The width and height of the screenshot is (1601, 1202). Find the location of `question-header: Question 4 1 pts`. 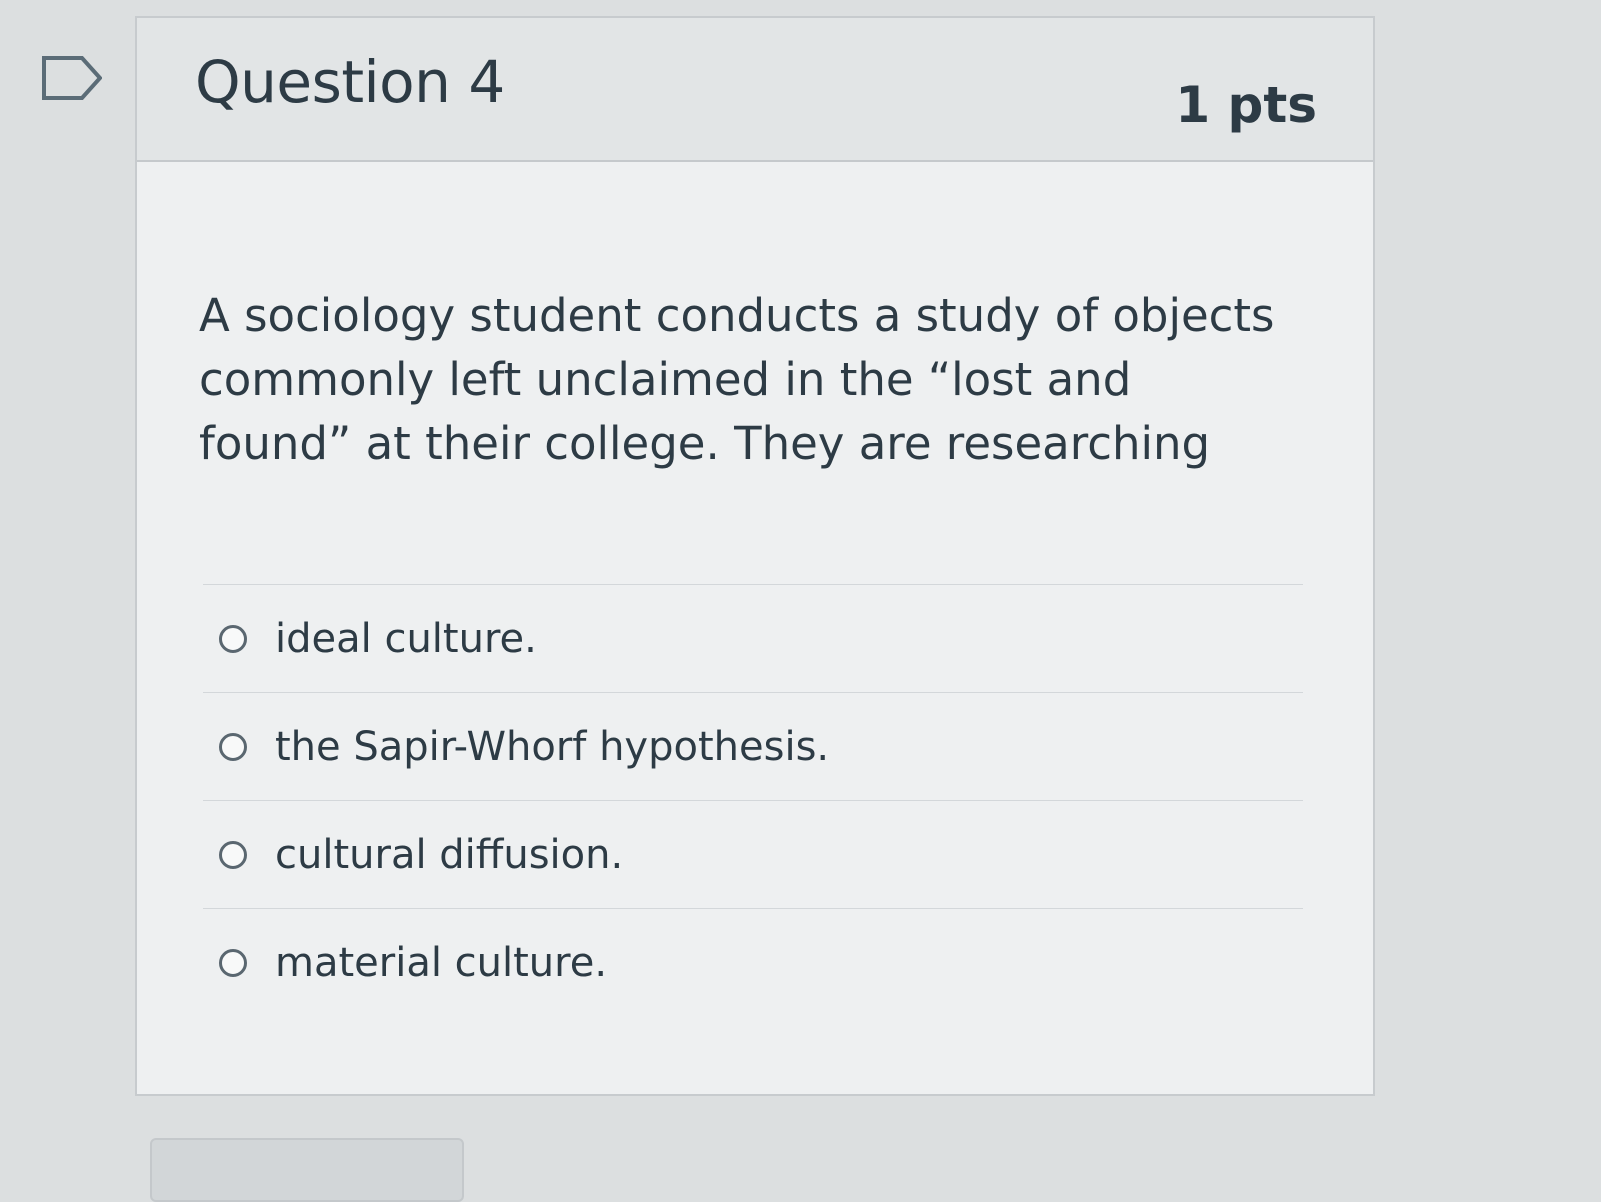

question-header: Question 4 1 pts is located at coordinates (755, 90).